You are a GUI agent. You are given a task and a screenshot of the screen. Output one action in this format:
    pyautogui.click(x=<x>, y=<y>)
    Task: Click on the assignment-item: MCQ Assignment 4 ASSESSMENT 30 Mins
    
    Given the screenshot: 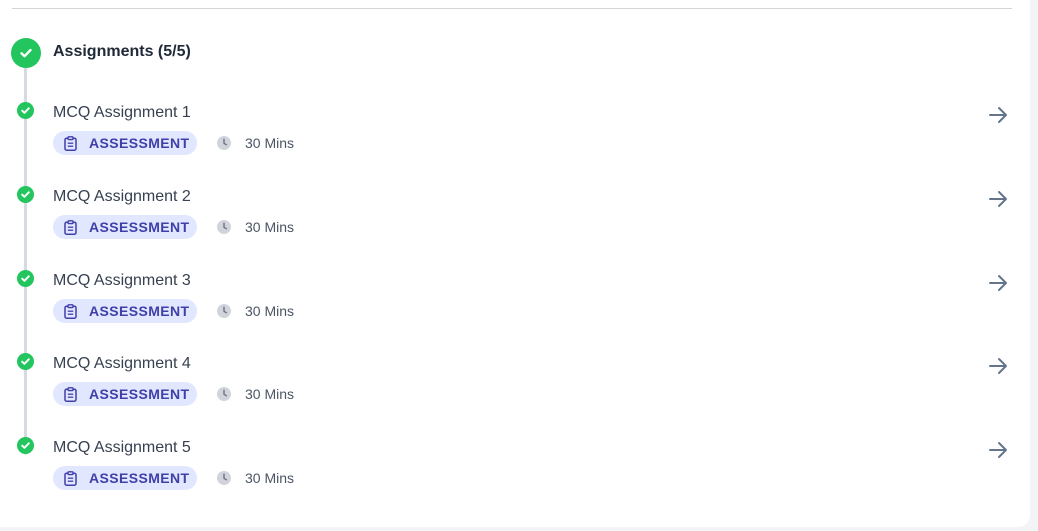 What is the action you would take?
    pyautogui.click(x=515, y=393)
    